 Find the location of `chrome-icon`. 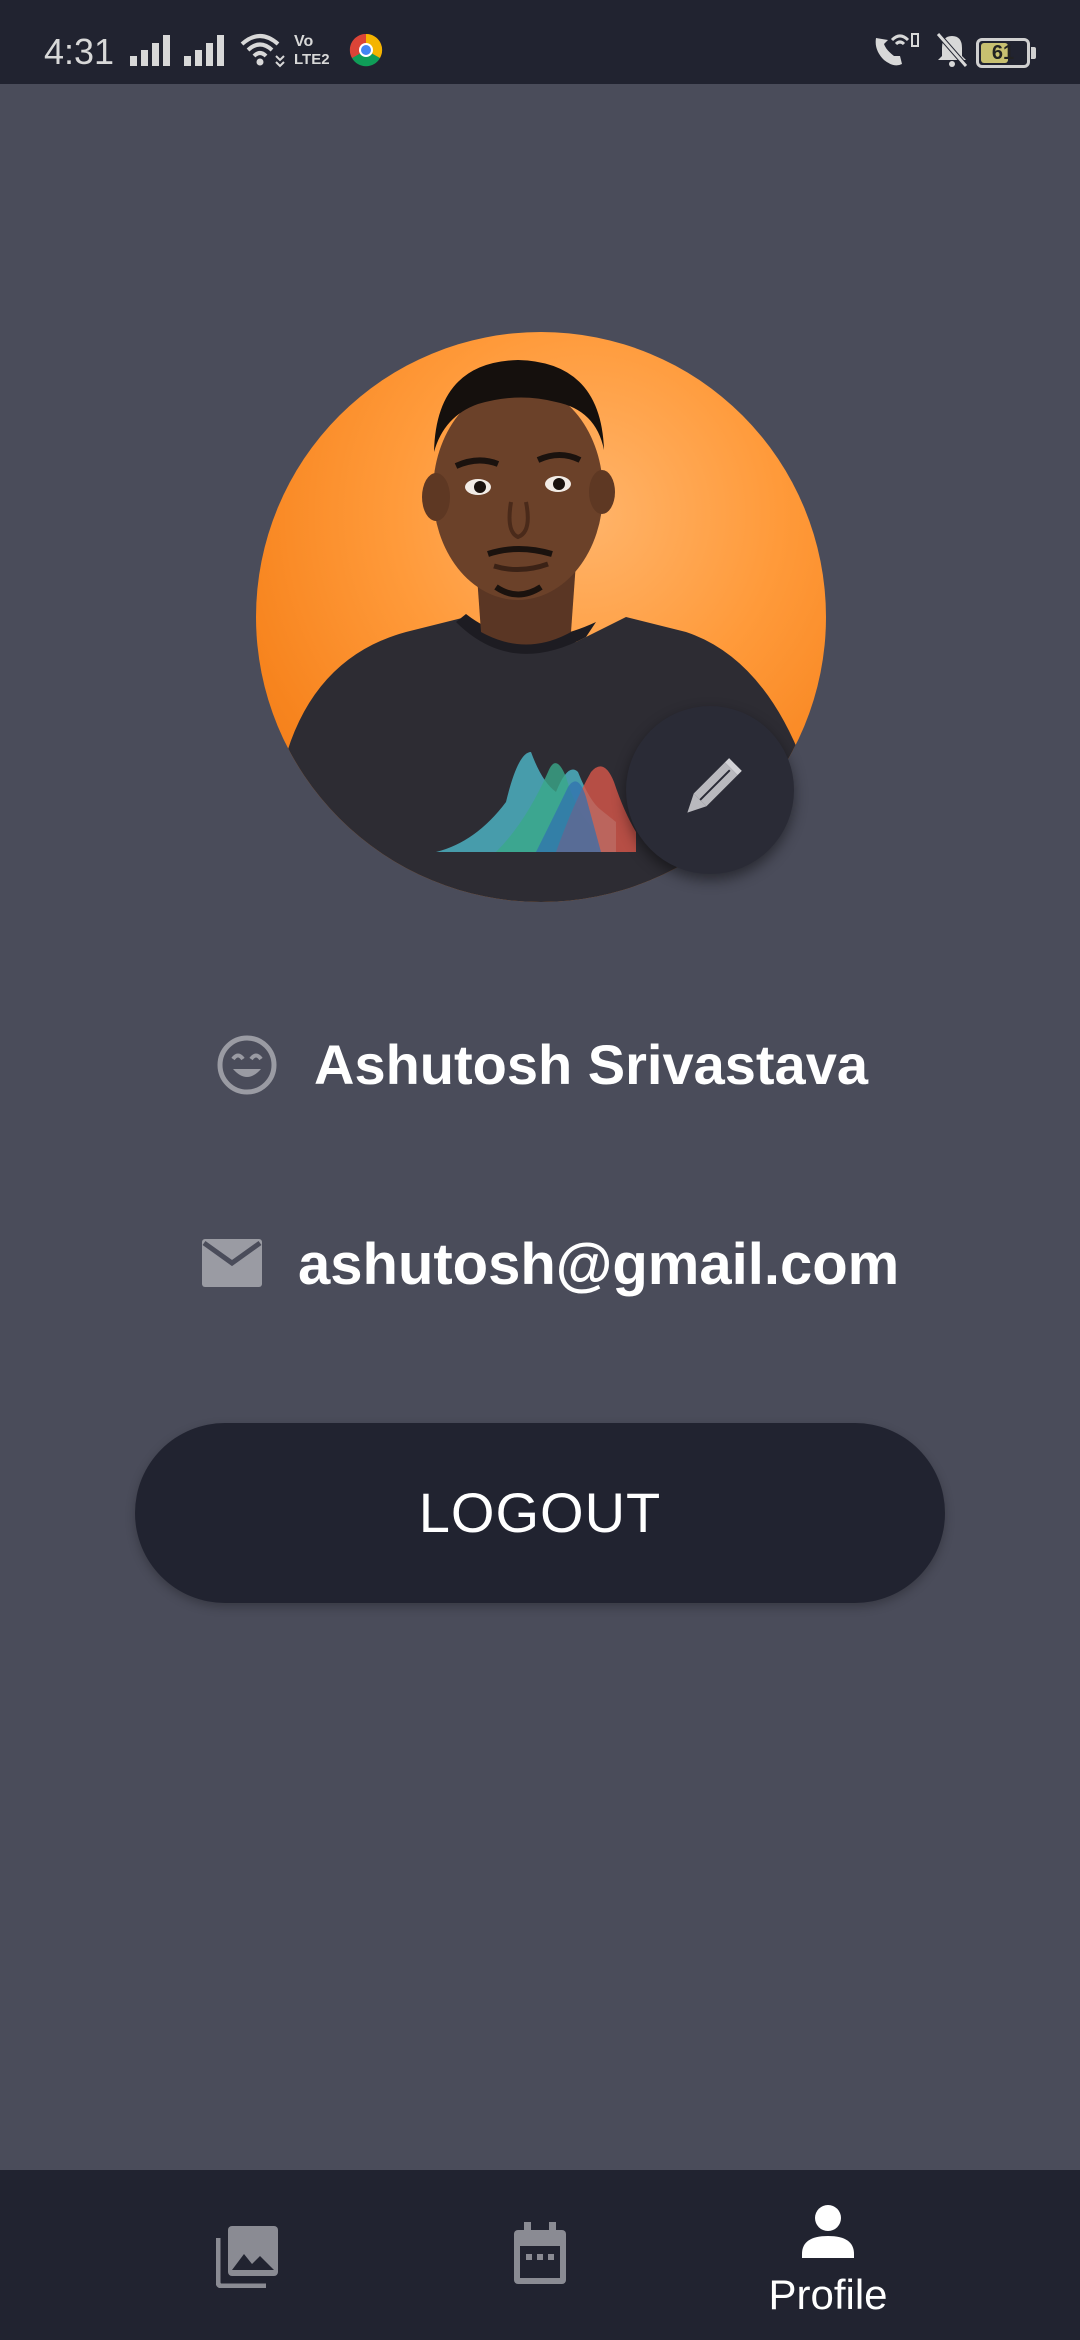

chrome-icon is located at coordinates (366, 50).